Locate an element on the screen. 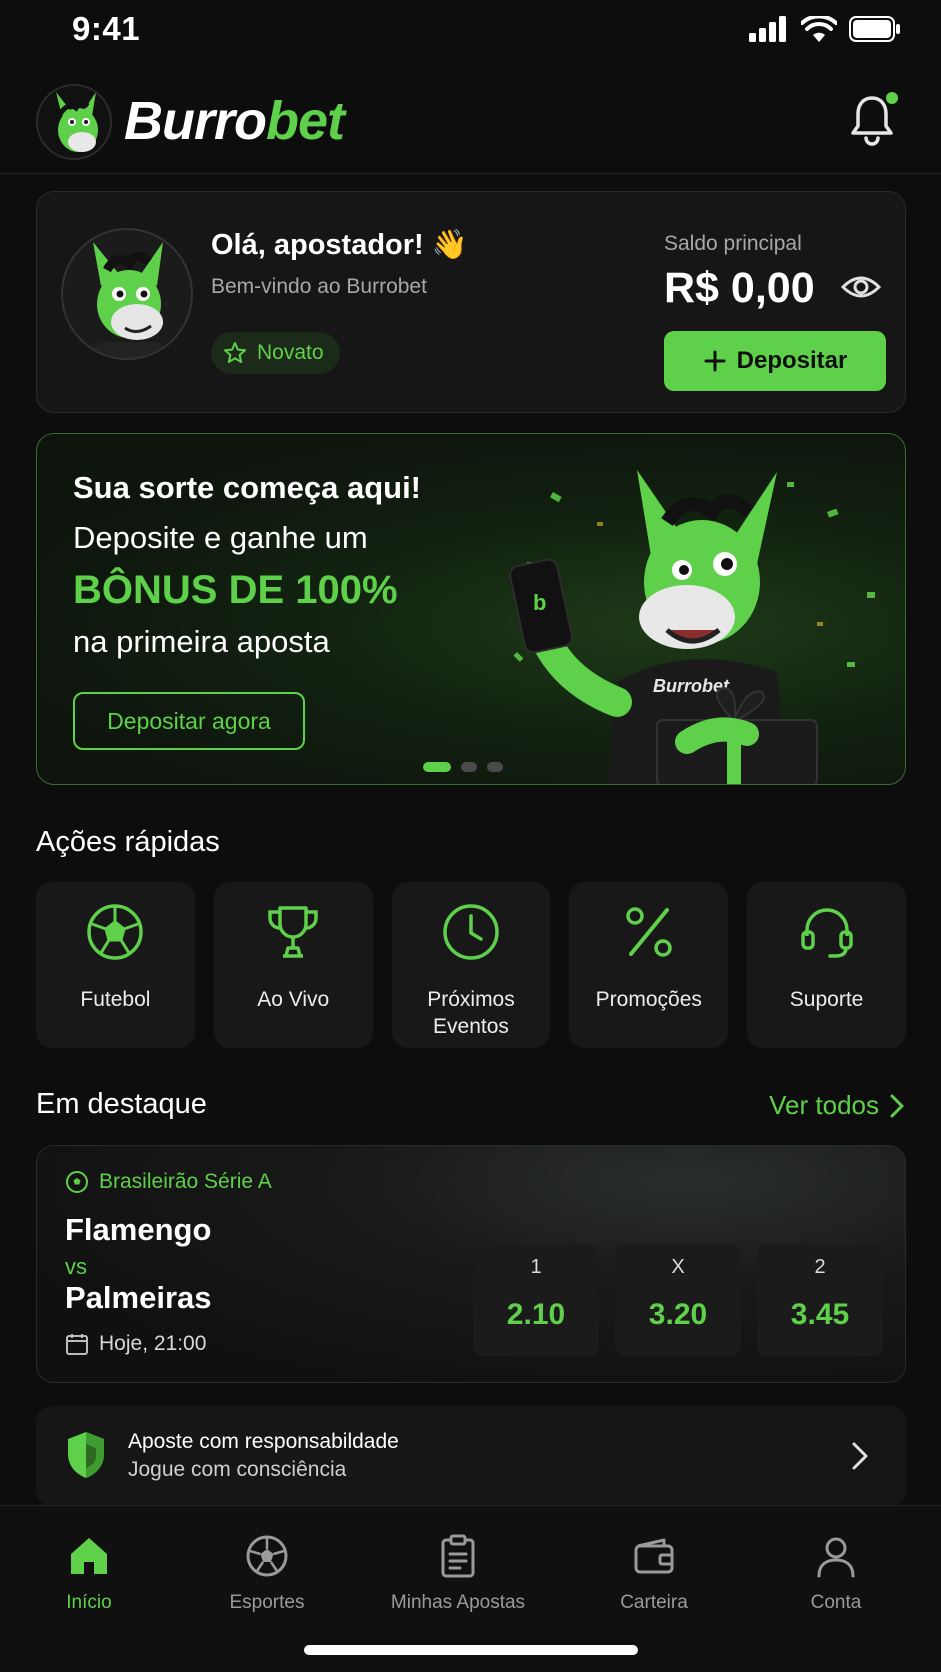 The height and width of the screenshot is (1672, 941). see-all-link: Ver todos is located at coordinates (837, 1105).